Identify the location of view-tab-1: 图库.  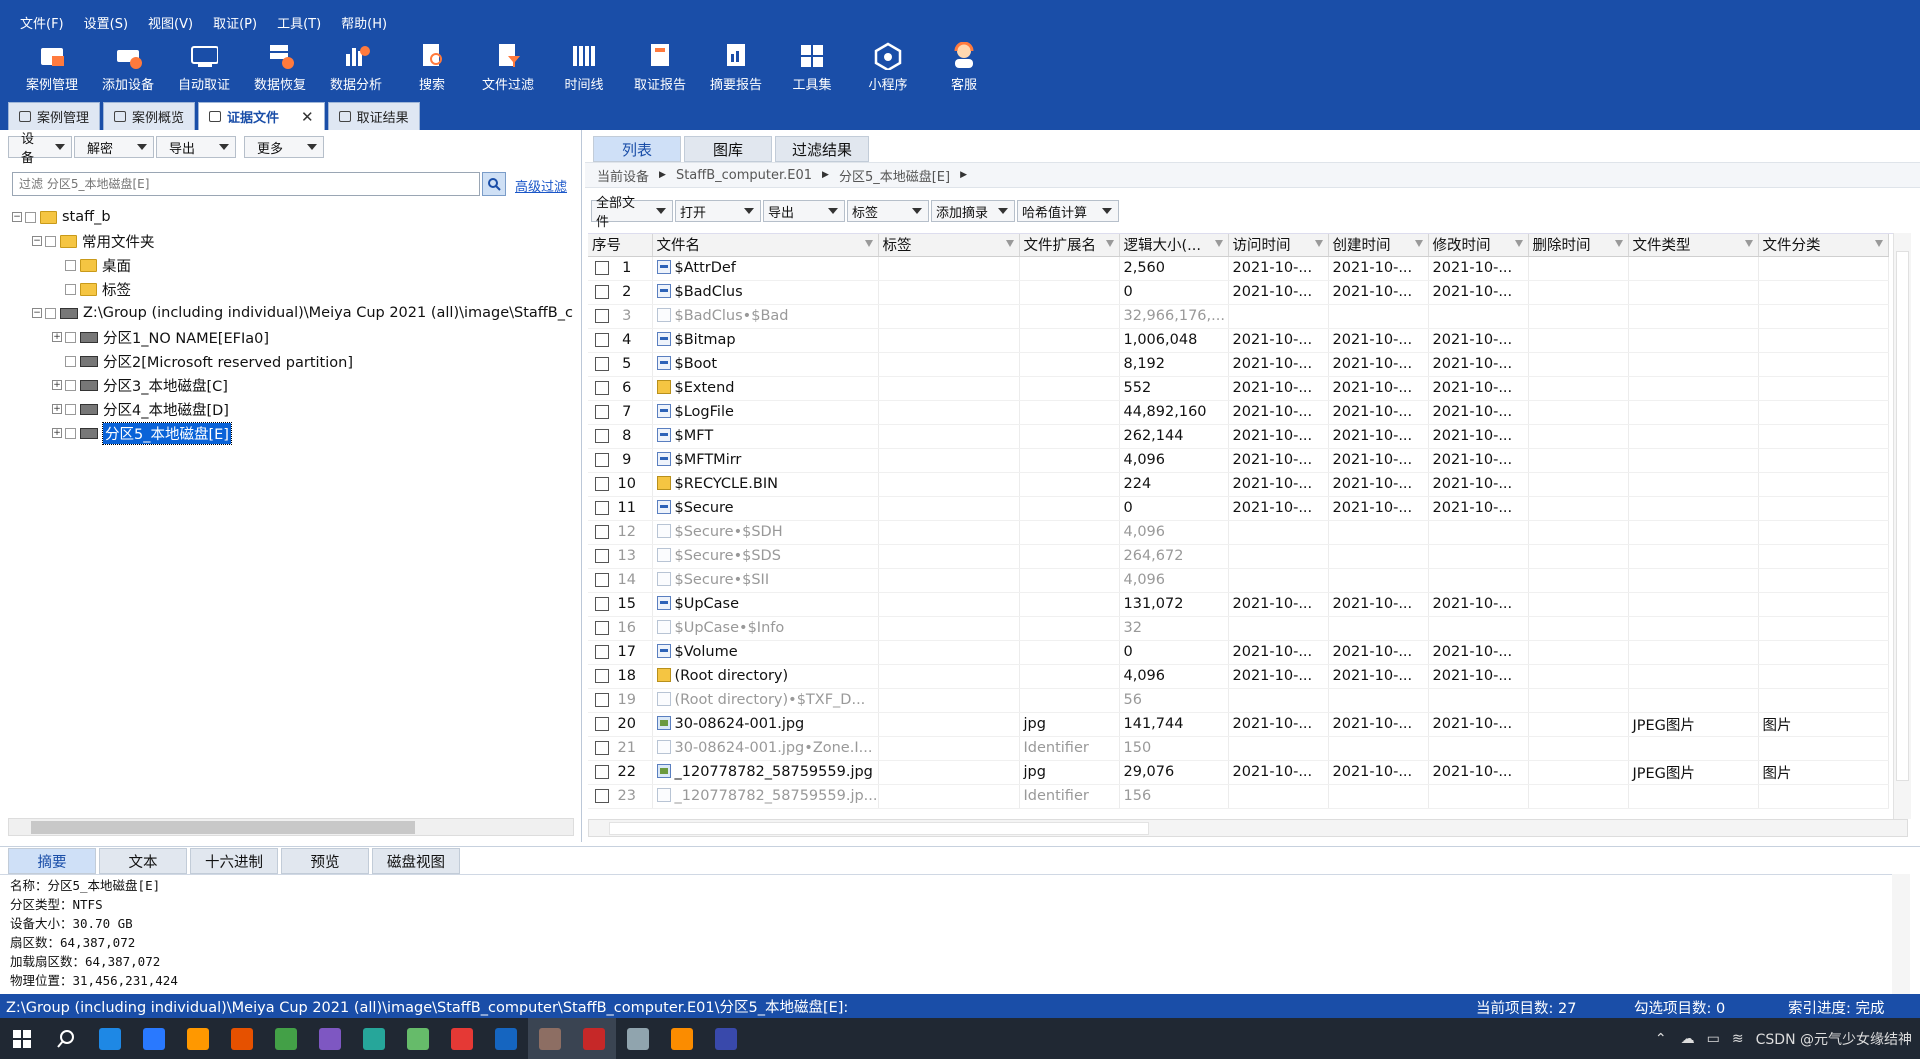
(728, 149).